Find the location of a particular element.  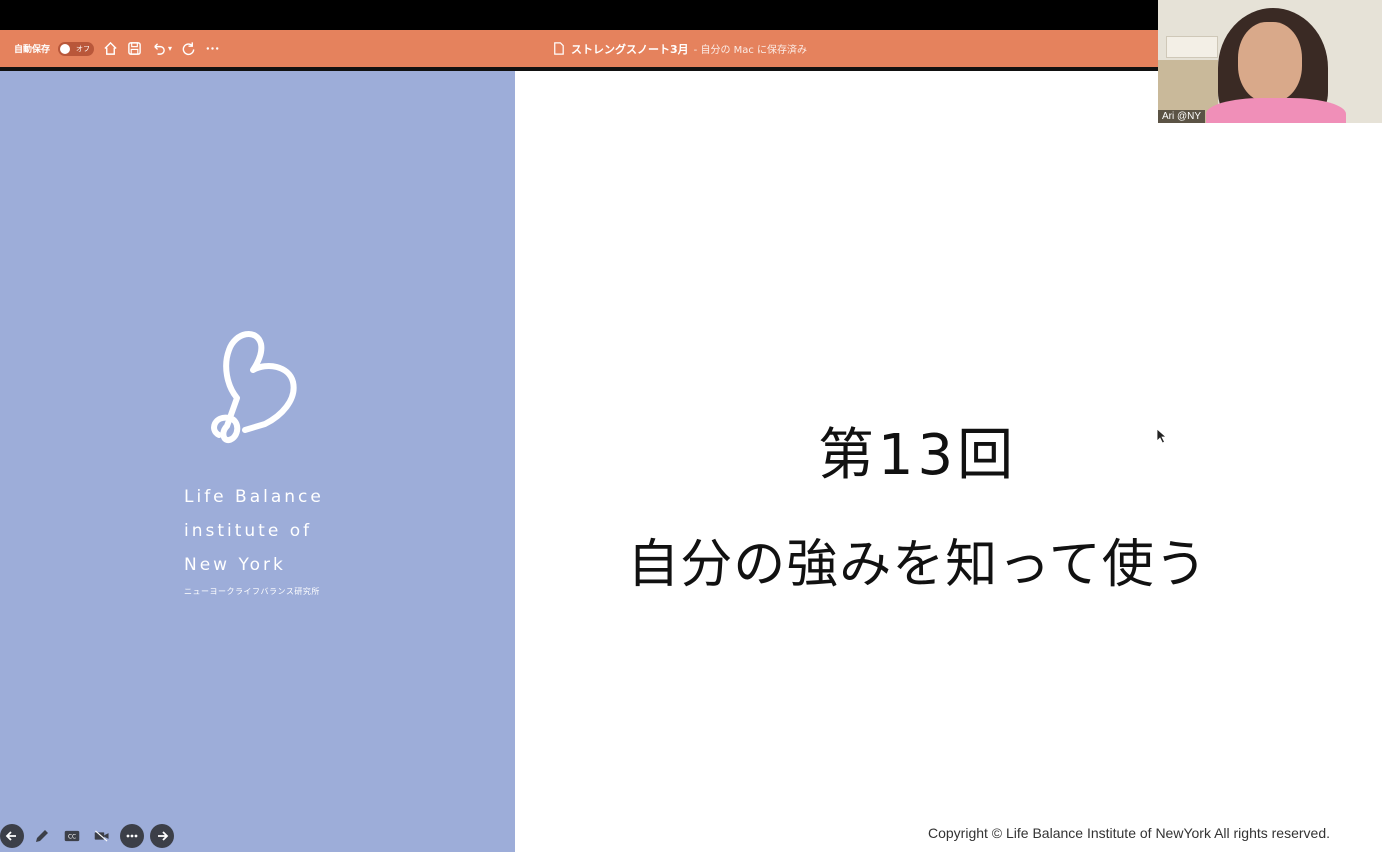

pen-button is located at coordinates (42, 836).